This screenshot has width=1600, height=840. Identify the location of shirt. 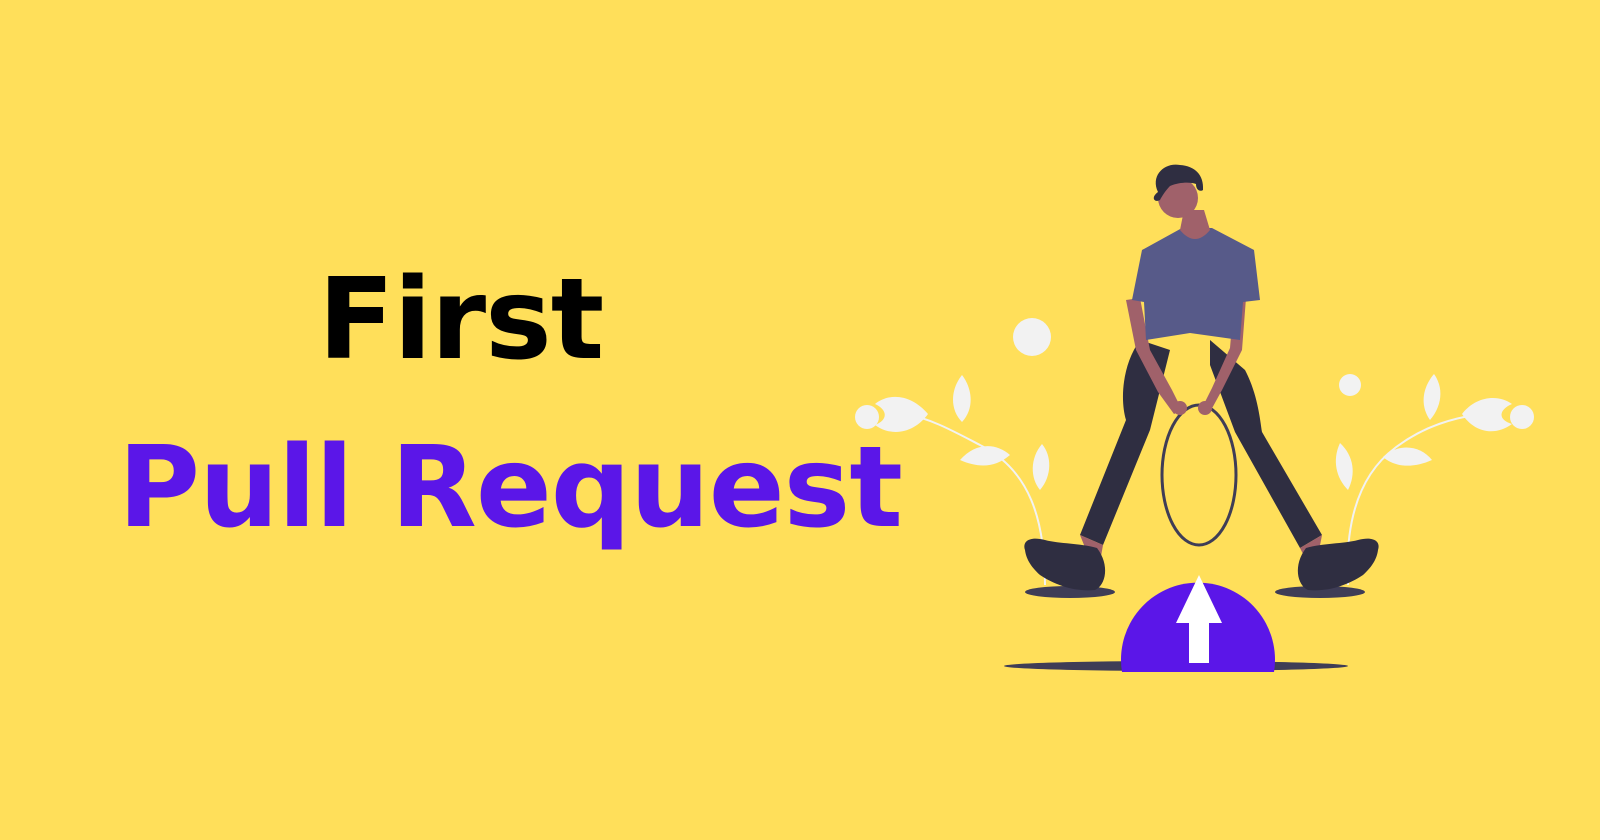
(1196, 284).